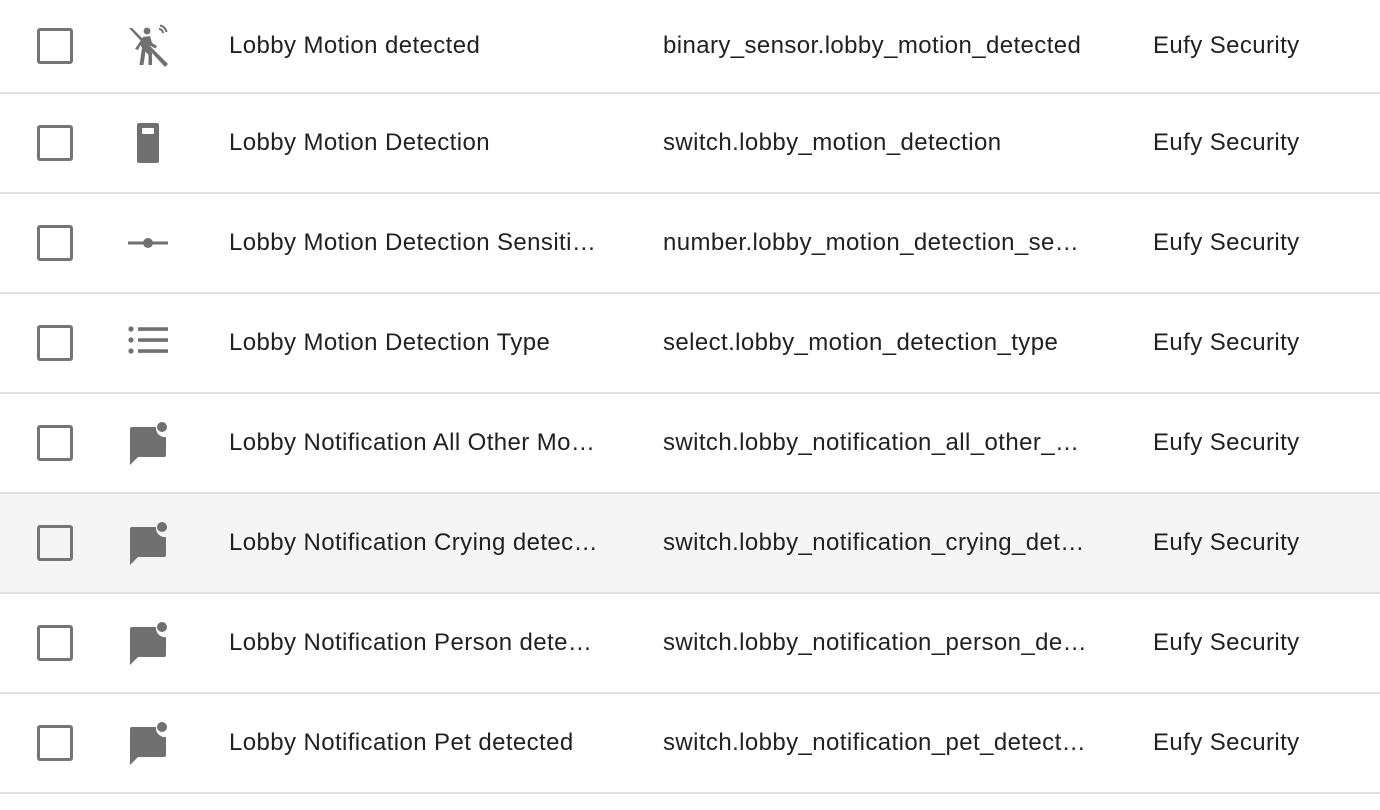 The width and height of the screenshot is (1380, 810). What do you see at coordinates (872, 45) in the screenshot?
I see `entity-id: binary_sensor.lobby_motion_detected` at bounding box center [872, 45].